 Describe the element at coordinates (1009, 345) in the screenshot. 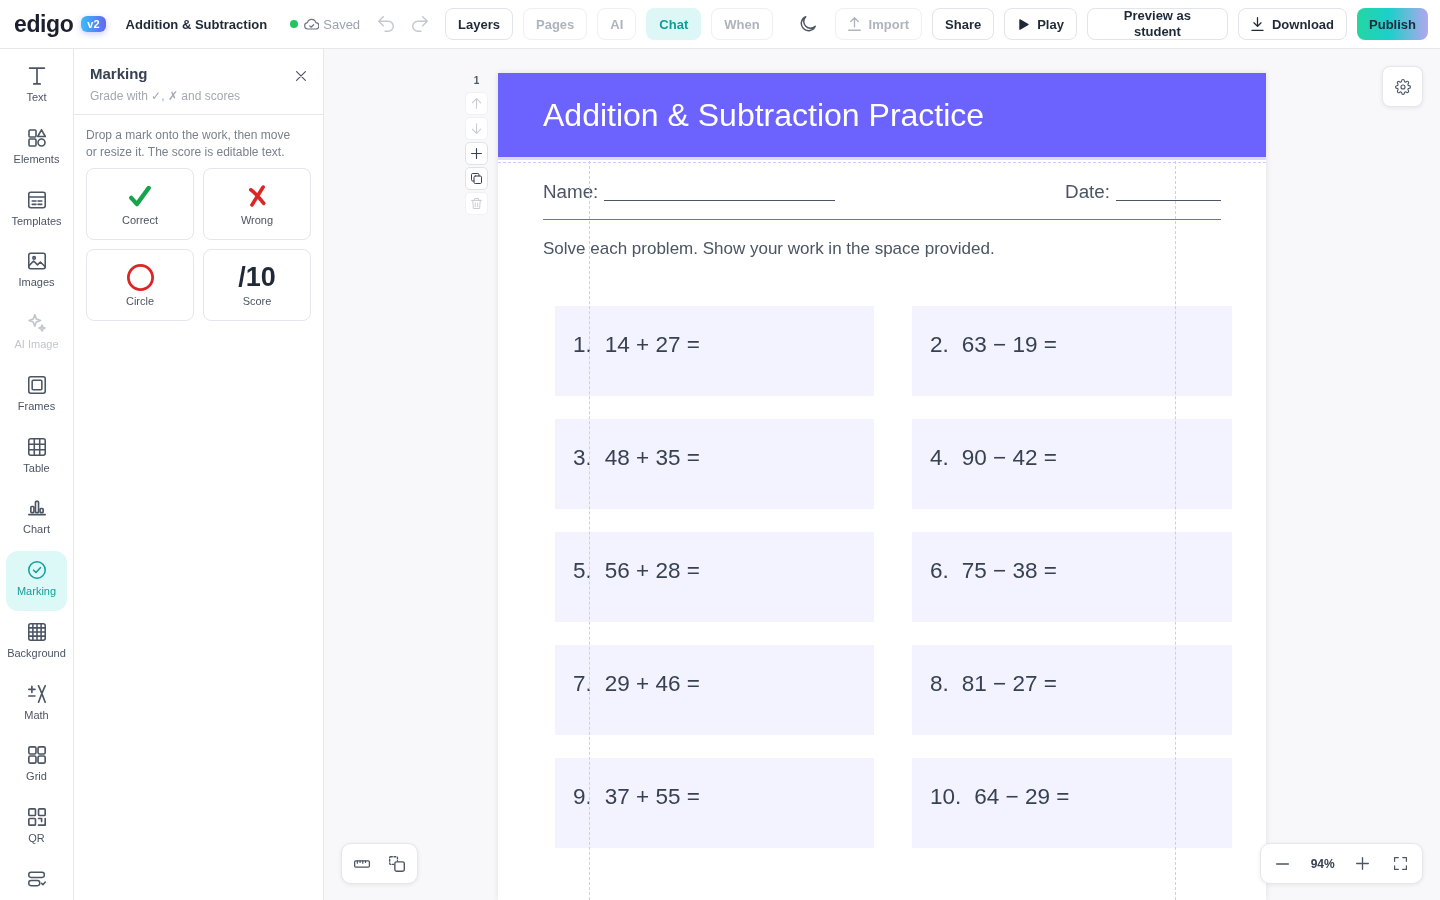

I see `problem-expression: 63 − 19 =` at that location.